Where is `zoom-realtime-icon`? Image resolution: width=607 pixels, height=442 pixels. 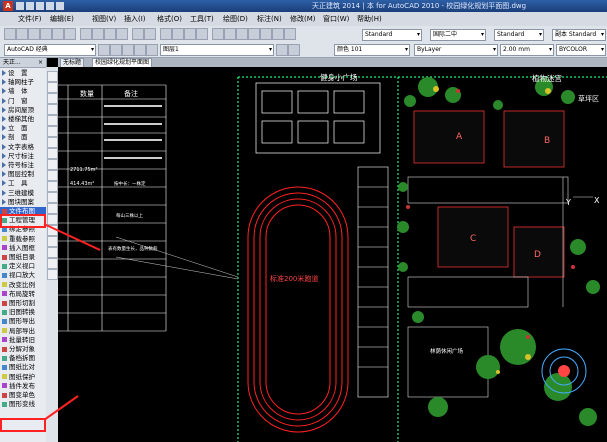 zoom-realtime-icon is located at coordinates (178, 34).